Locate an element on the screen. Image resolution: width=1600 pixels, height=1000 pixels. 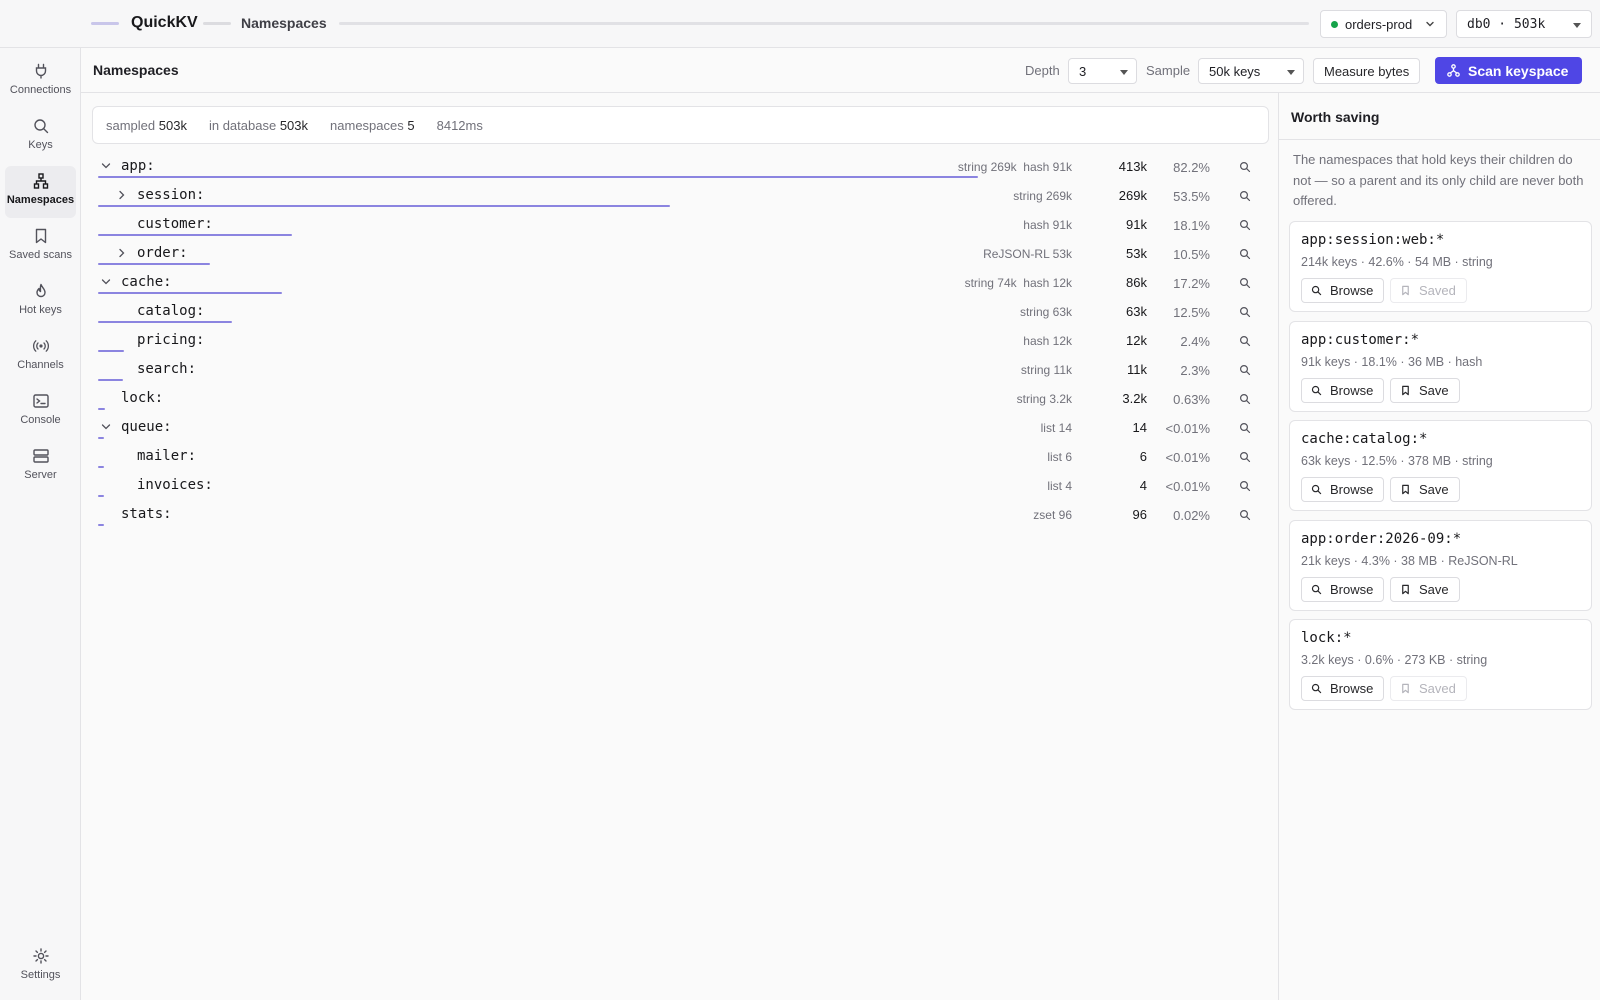
namespace-row: cache: string 74k hash 12k 86k 17.2% is located at coordinates (680, 283).